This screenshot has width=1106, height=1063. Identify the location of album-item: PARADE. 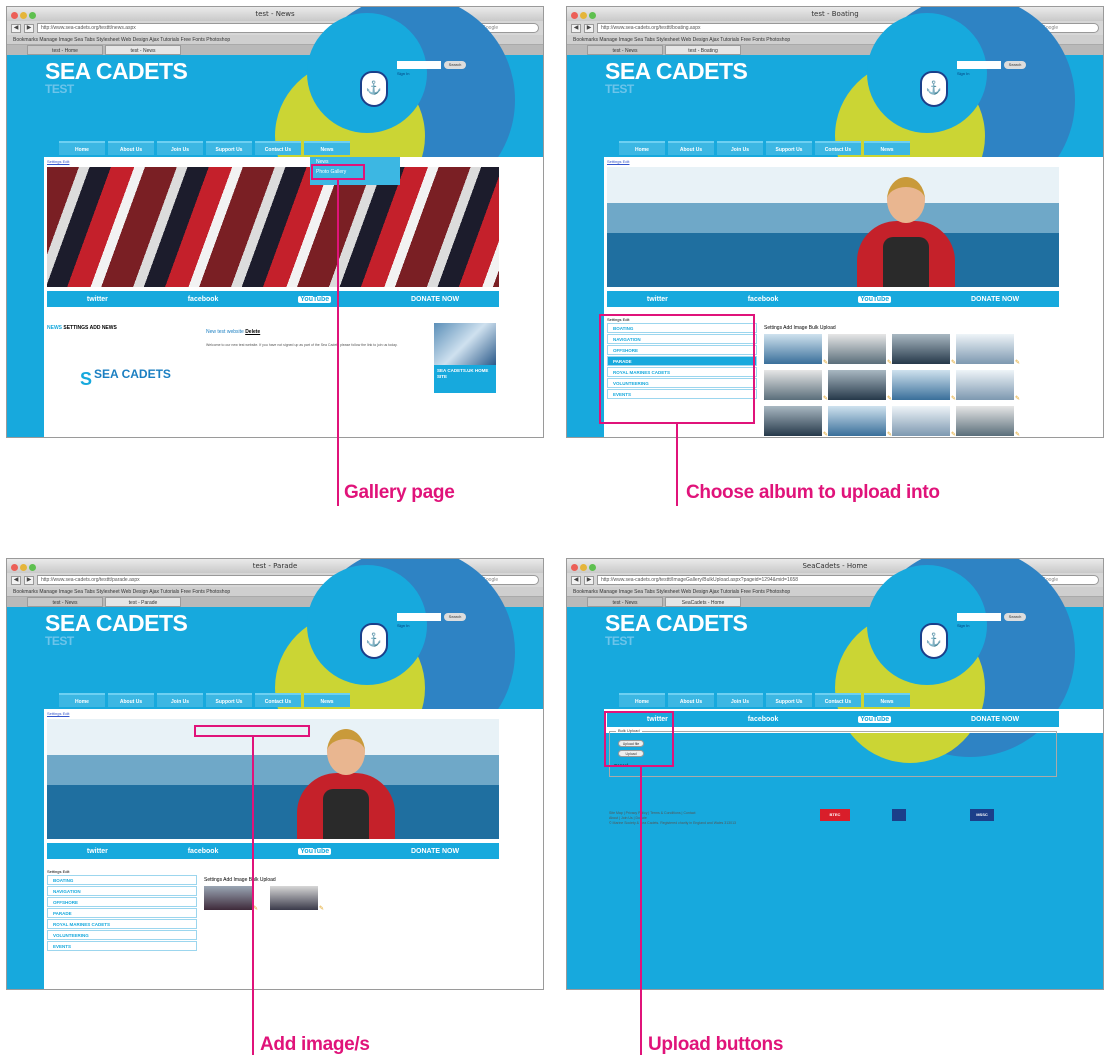
(122, 913).